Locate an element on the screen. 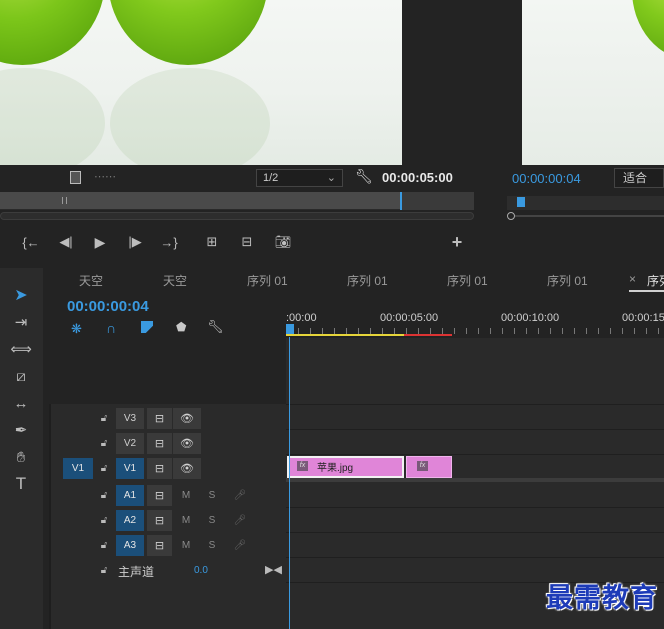 This screenshot has height=629, width=664. apple-left-image is located at coordinates (52, 32).